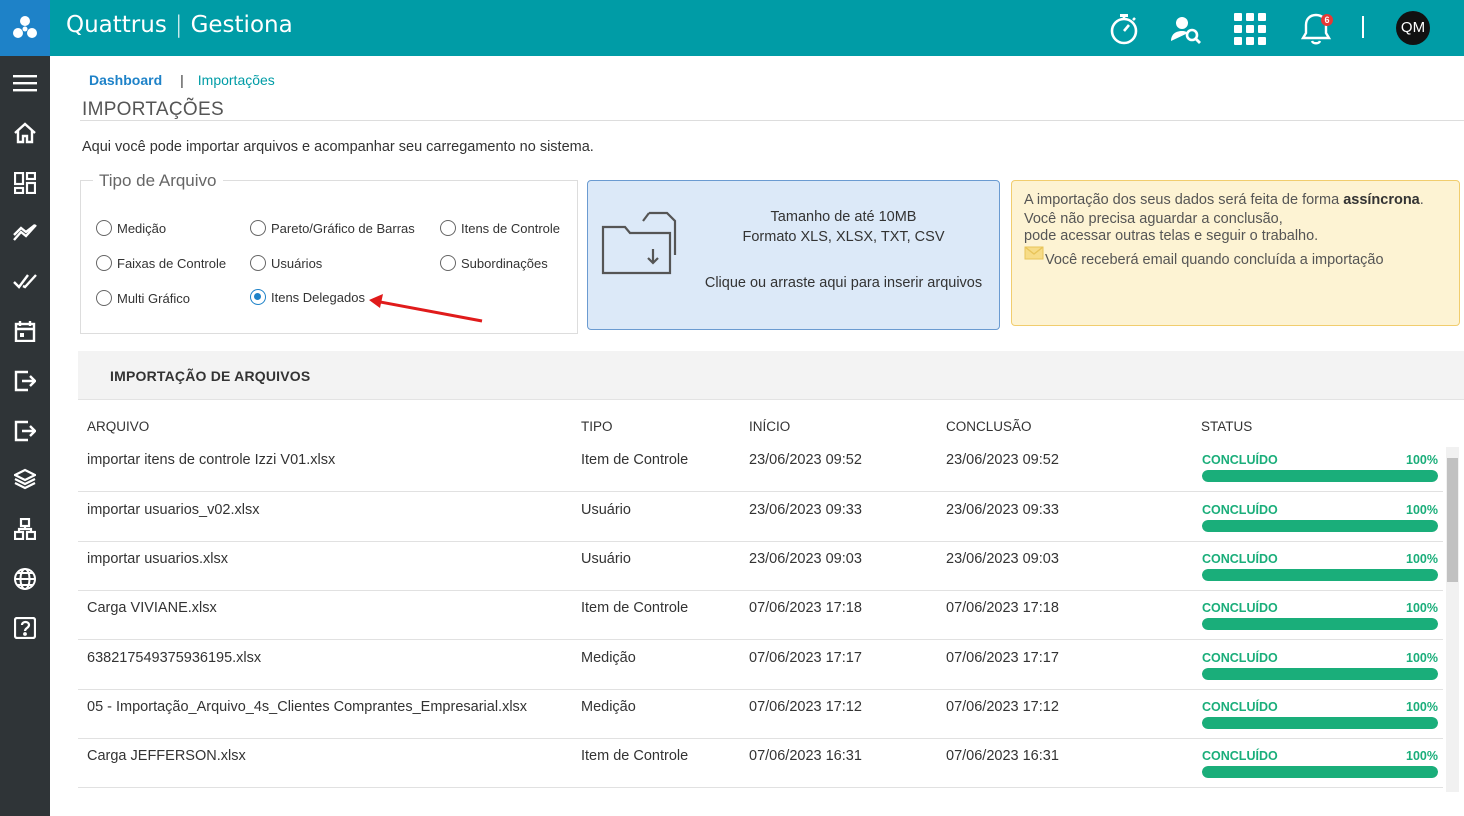 The width and height of the screenshot is (1464, 816). What do you see at coordinates (118, 426) in the screenshot?
I see `col-header-file: ARQUIVO` at bounding box center [118, 426].